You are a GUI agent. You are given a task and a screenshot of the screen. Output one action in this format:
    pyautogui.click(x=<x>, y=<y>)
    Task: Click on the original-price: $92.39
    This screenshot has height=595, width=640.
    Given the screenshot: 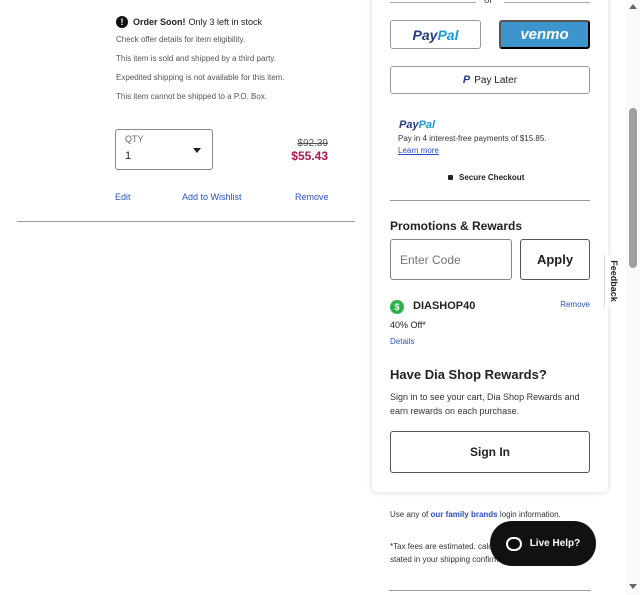 What is the action you would take?
    pyautogui.click(x=312, y=143)
    